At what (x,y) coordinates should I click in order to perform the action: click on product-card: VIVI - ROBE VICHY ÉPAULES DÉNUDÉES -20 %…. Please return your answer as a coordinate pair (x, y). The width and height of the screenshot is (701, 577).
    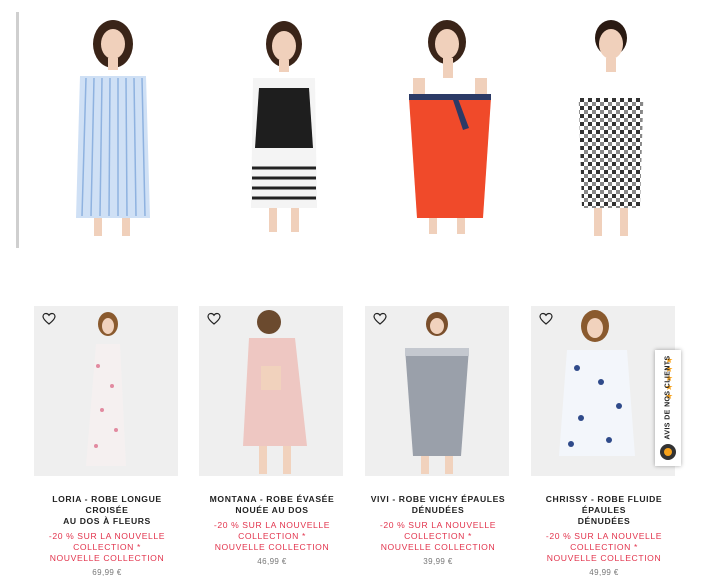
    Looking at the image, I should click on (438, 436).